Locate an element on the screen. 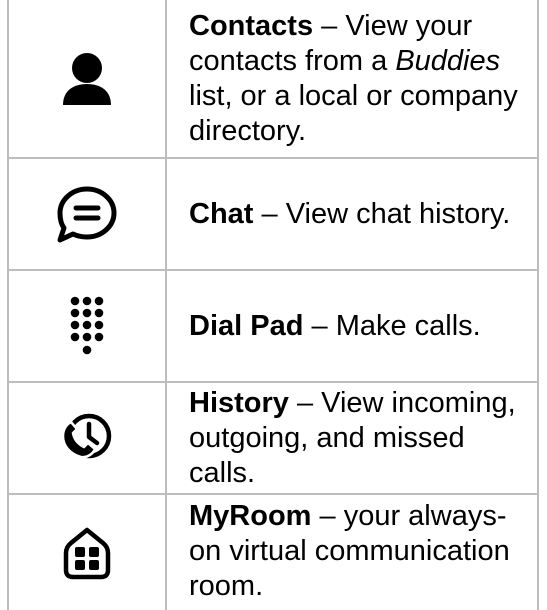 The height and width of the screenshot is (610, 547). myroom-icon is located at coordinates (87, 553).